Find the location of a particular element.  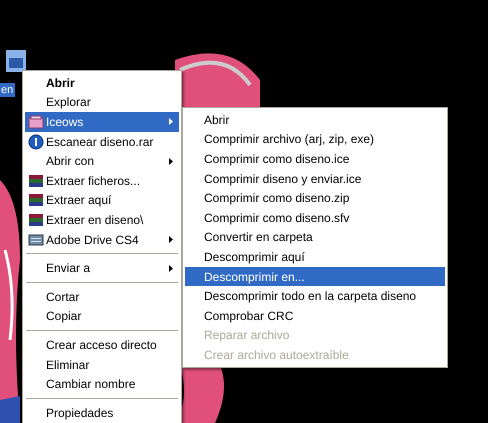

drive-icon is located at coordinates (36, 240).